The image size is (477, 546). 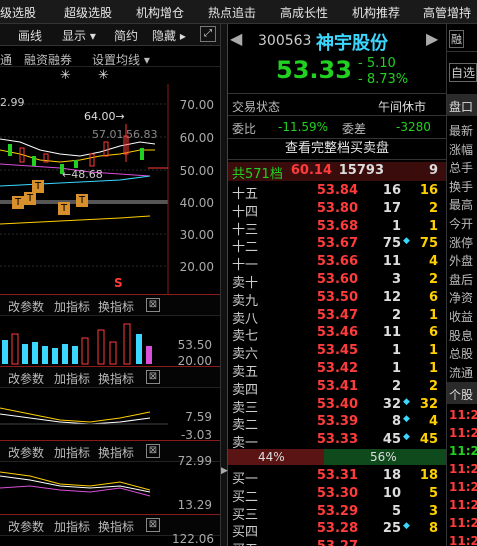 I want to click on margin-tag: 融, so click(x=456, y=39).